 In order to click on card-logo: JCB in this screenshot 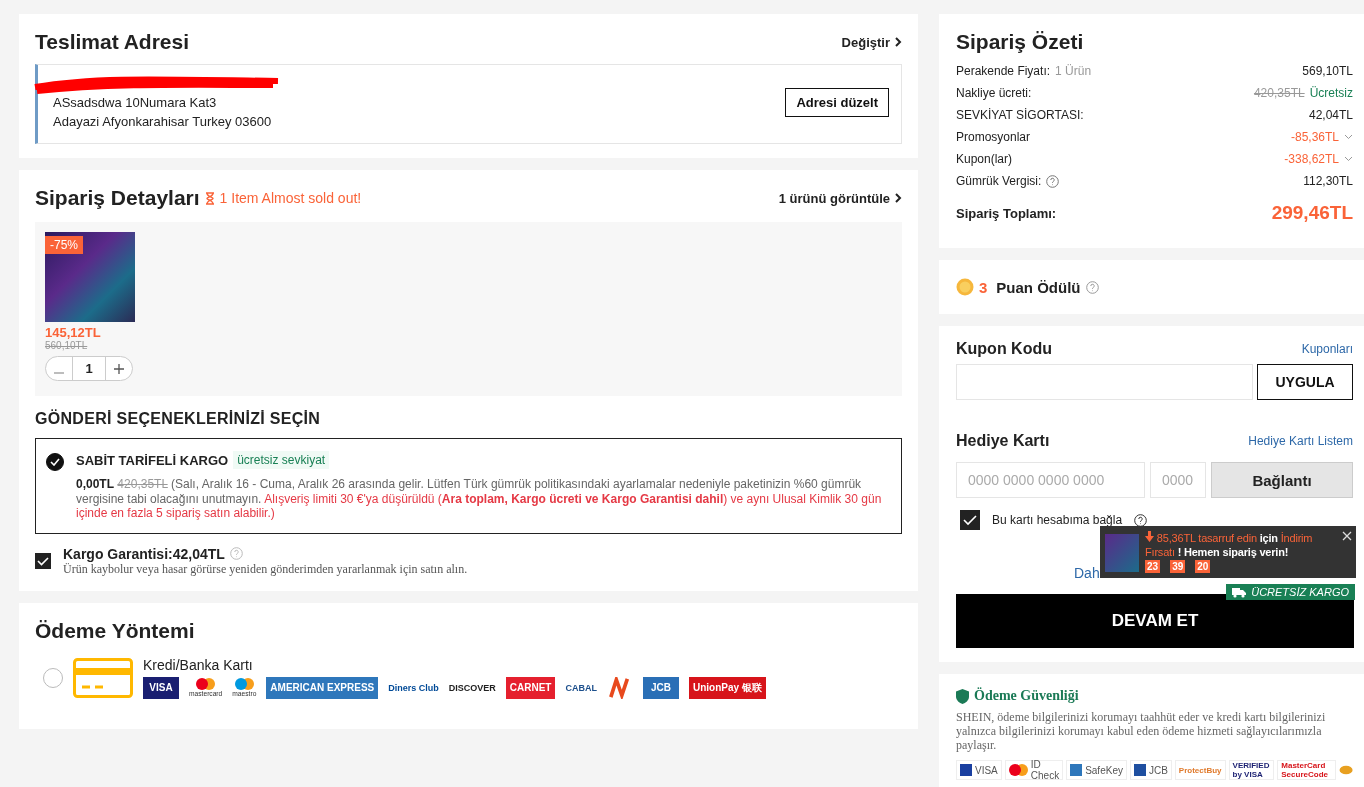, I will do `click(660, 687)`.